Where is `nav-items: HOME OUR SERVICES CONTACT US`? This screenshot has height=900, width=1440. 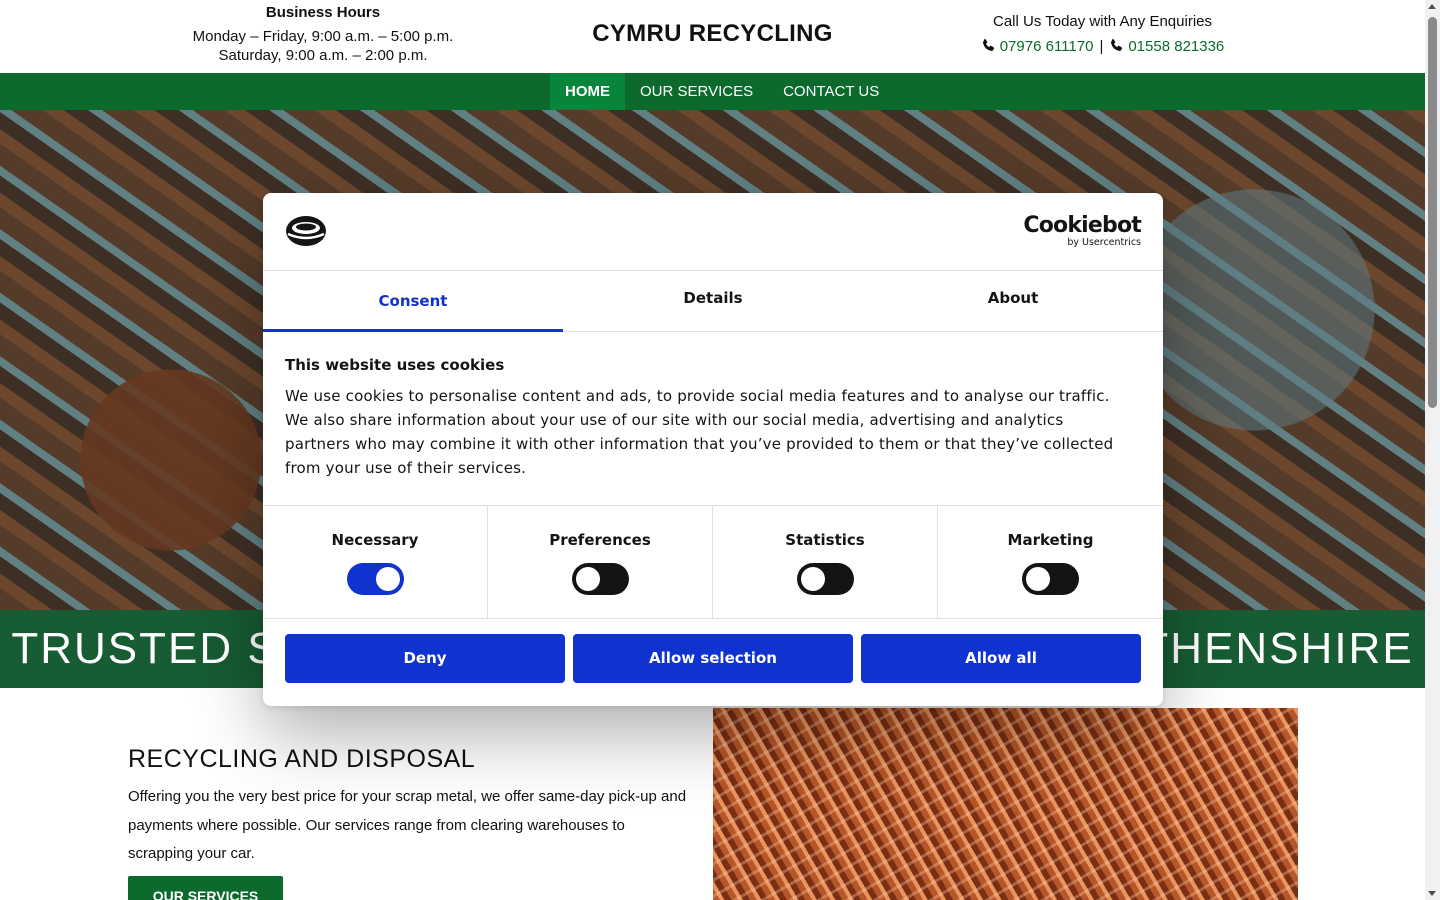 nav-items: HOME OUR SERVICES CONTACT US is located at coordinates (722, 91).